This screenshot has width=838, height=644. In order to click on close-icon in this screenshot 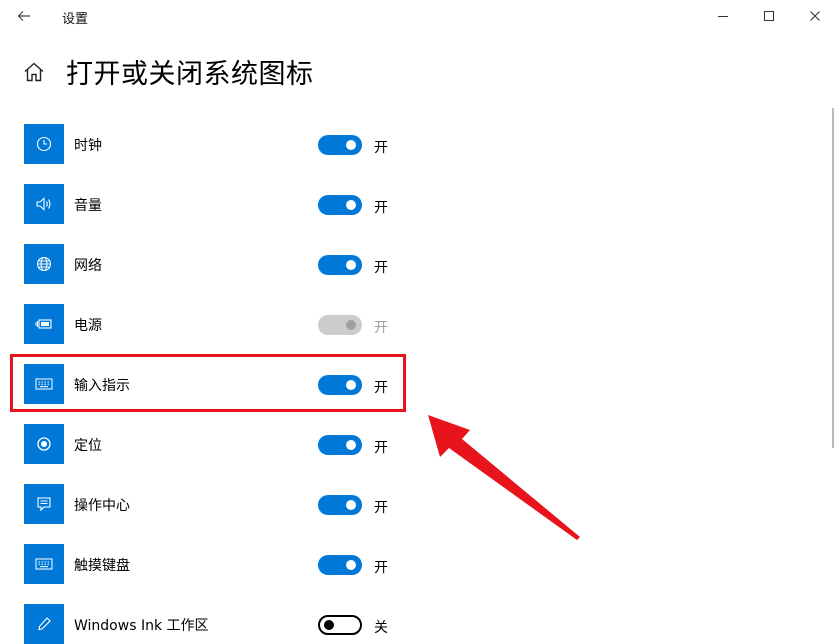, I will do `click(815, 16)`.